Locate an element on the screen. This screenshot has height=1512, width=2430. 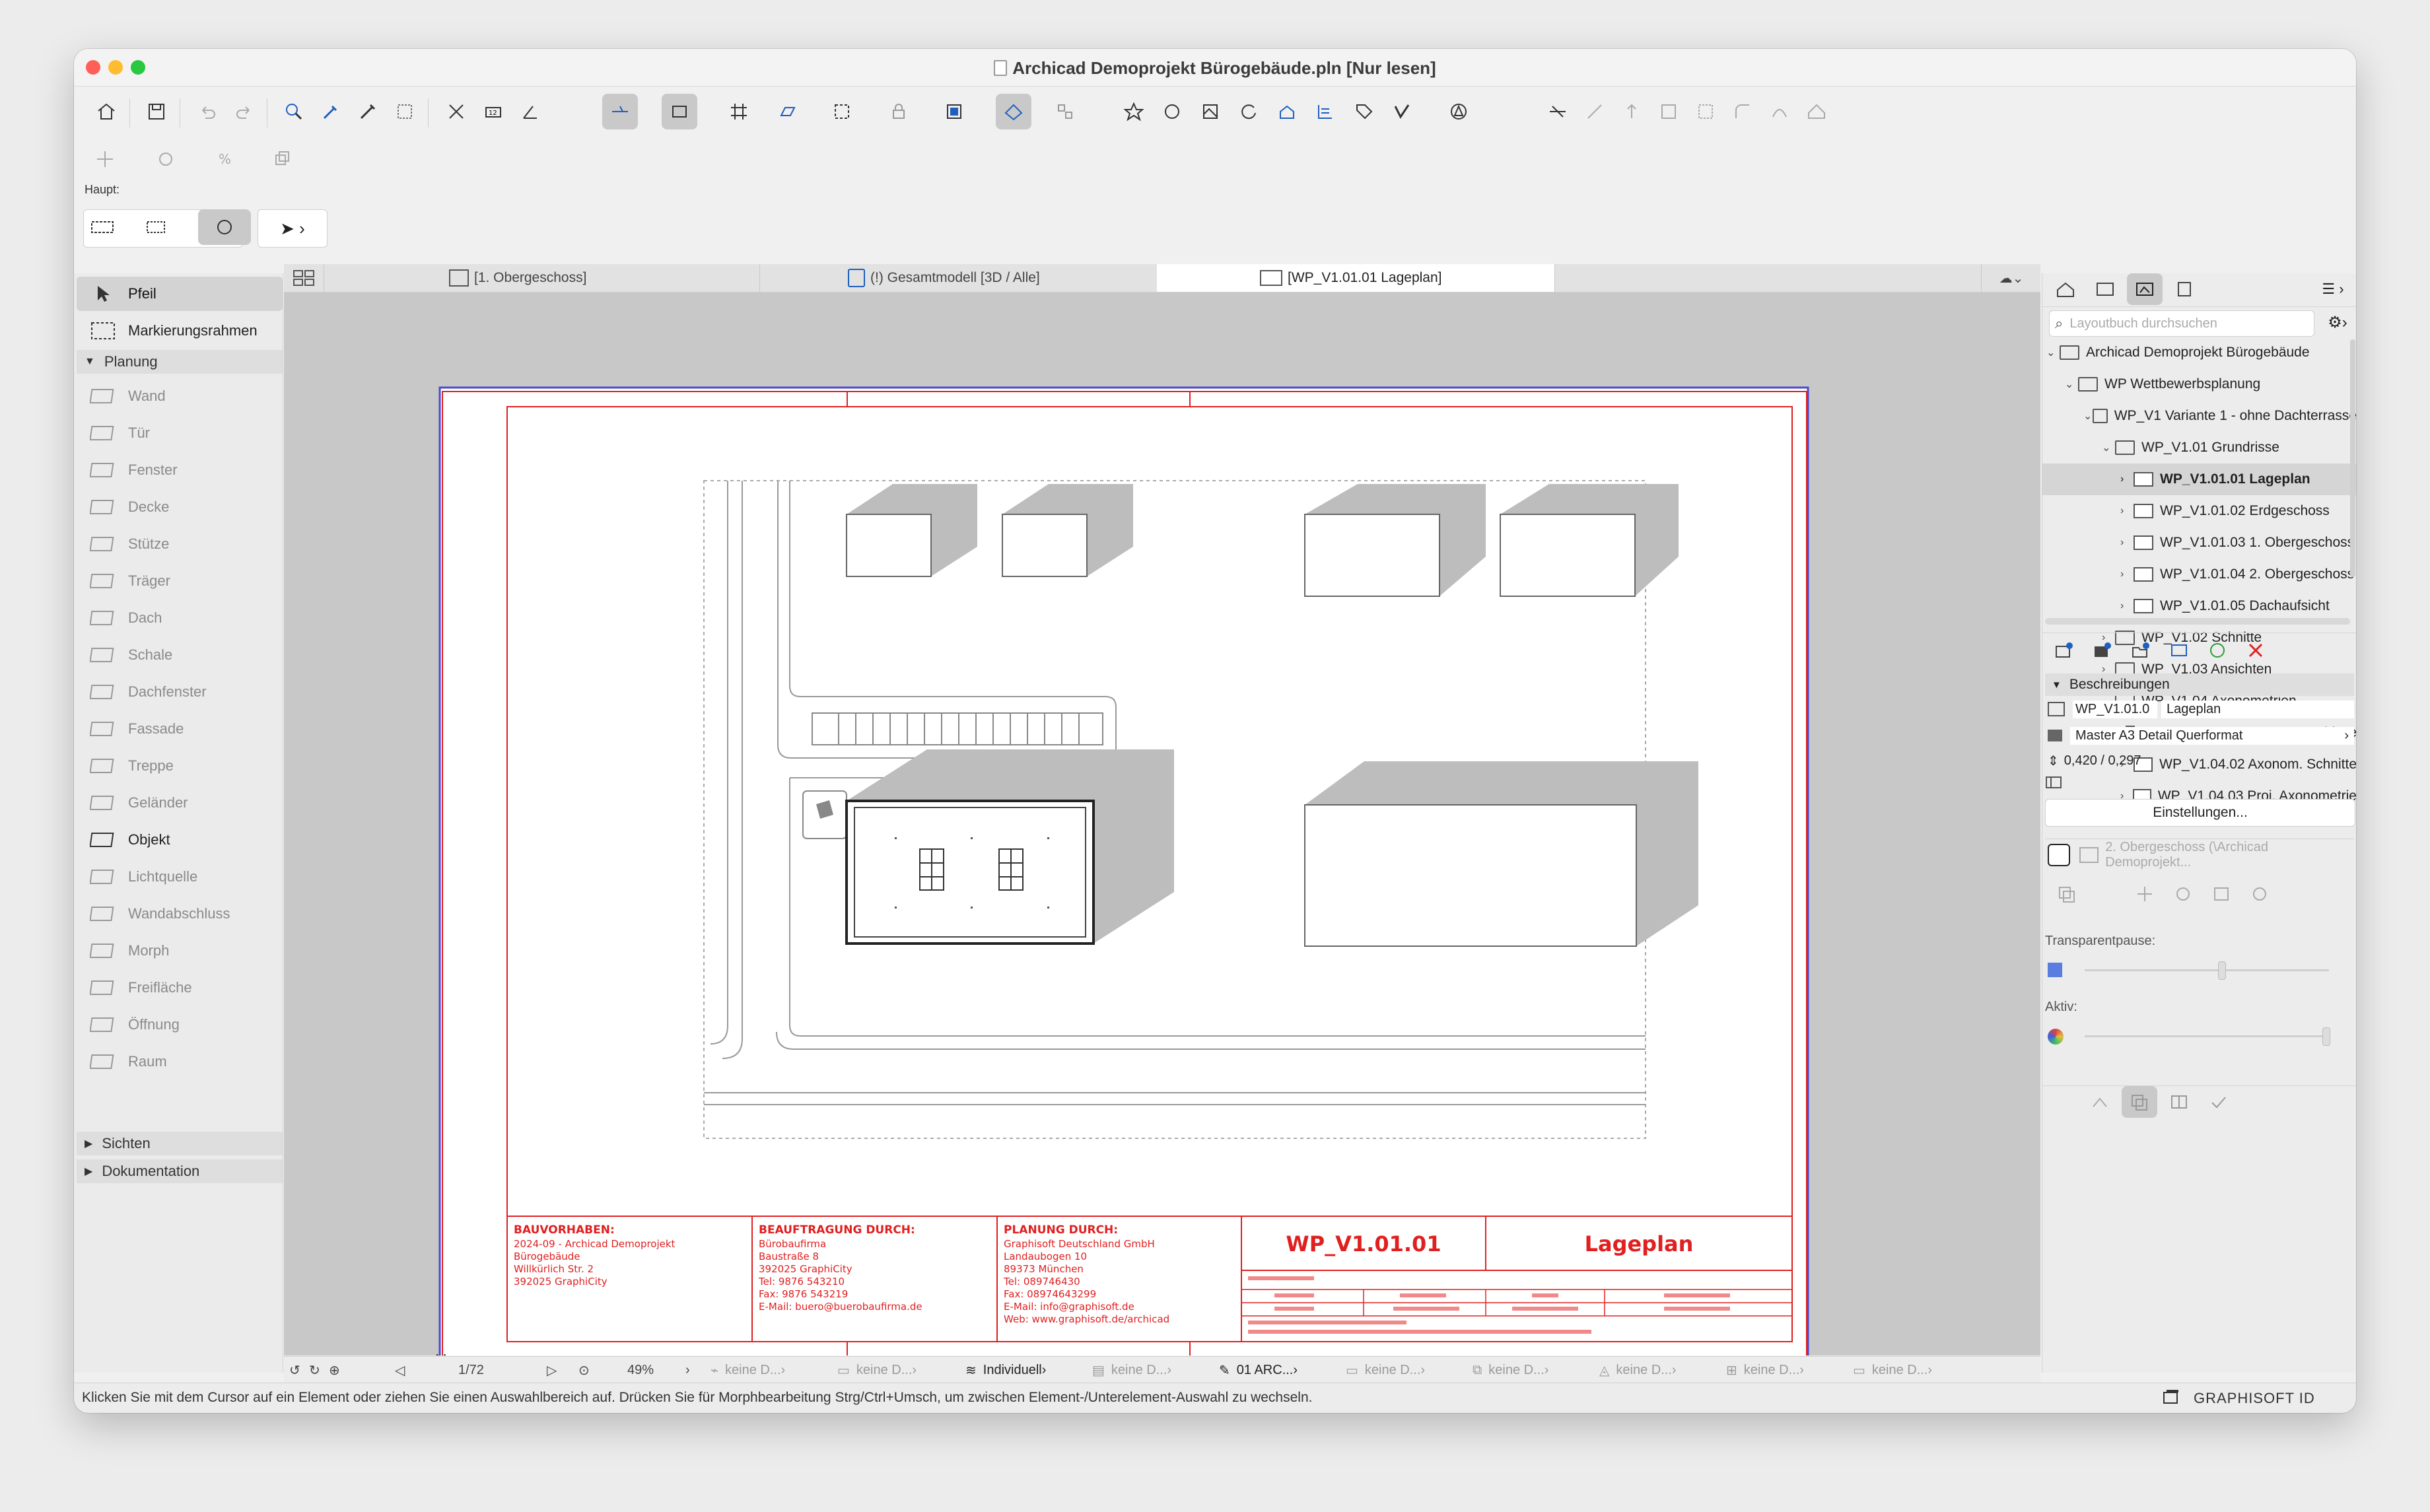
tool-door: Tür is located at coordinates (180, 433).